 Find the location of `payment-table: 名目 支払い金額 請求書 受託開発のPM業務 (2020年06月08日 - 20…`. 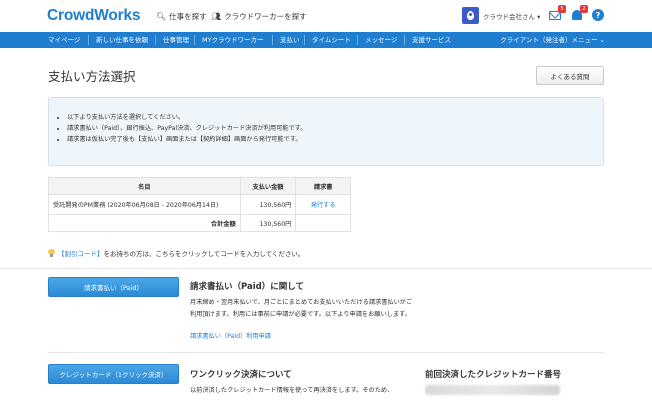

payment-table: 名目 支払い金額 請求書 受託開発のPM業務 (2020年06月08日 - 20… is located at coordinates (199, 204).